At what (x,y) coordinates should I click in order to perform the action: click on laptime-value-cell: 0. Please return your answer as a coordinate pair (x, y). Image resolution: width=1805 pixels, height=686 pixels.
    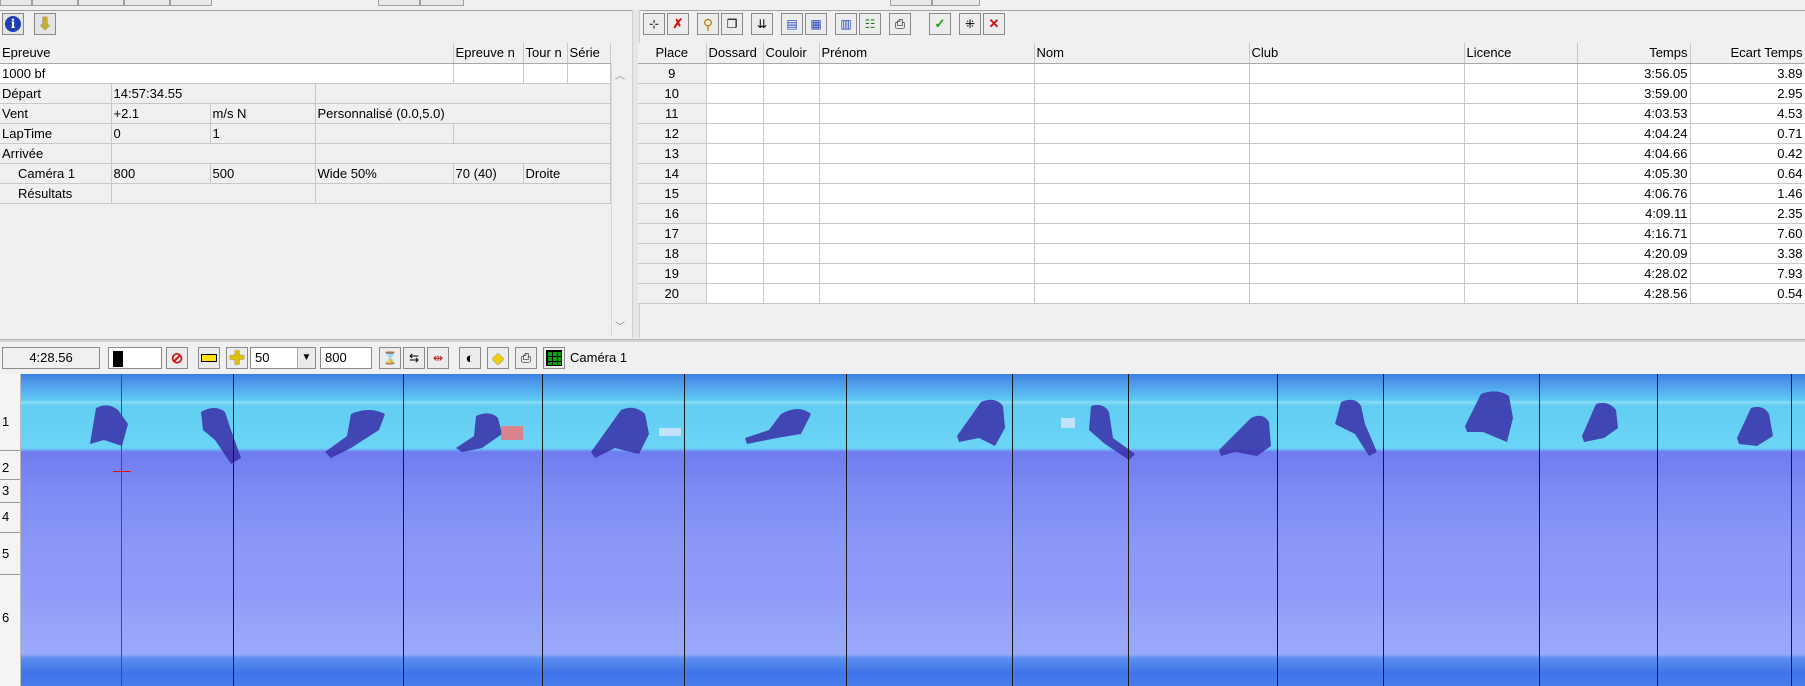
    Looking at the image, I should click on (161, 133).